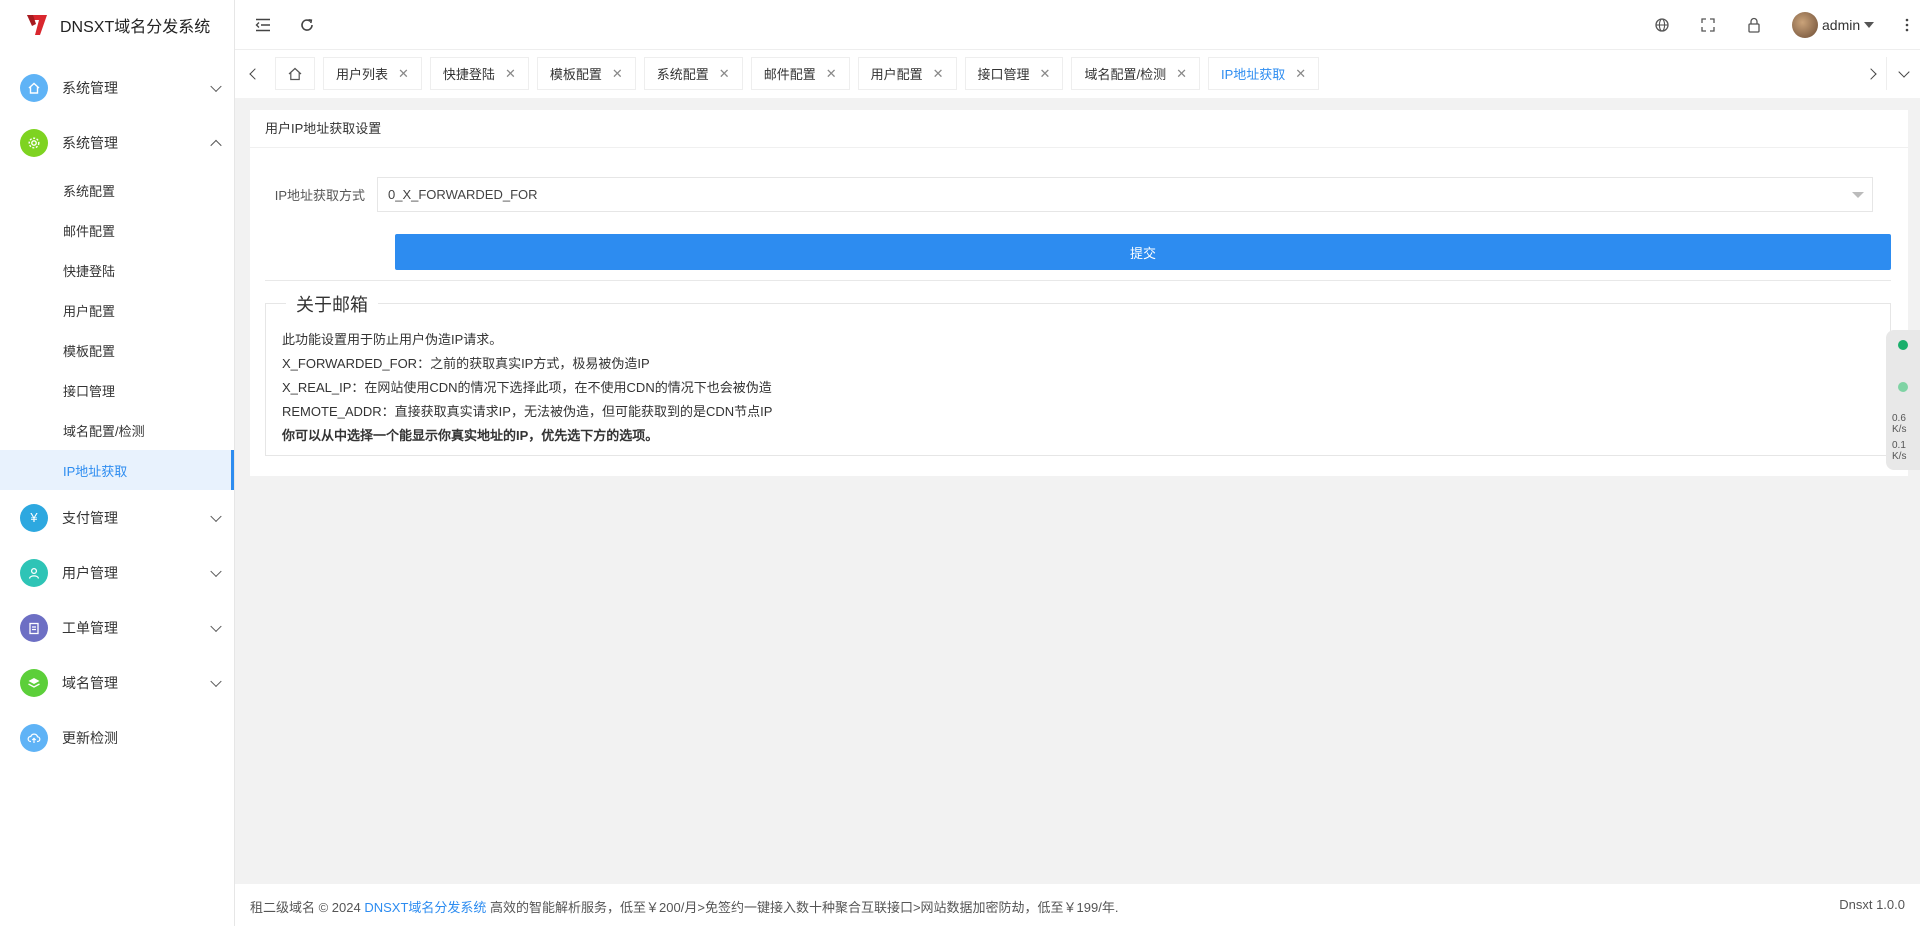 The width and height of the screenshot is (1920, 926). Describe the element at coordinates (1708, 25) in the screenshot. I see `fullscreen-icon` at that location.